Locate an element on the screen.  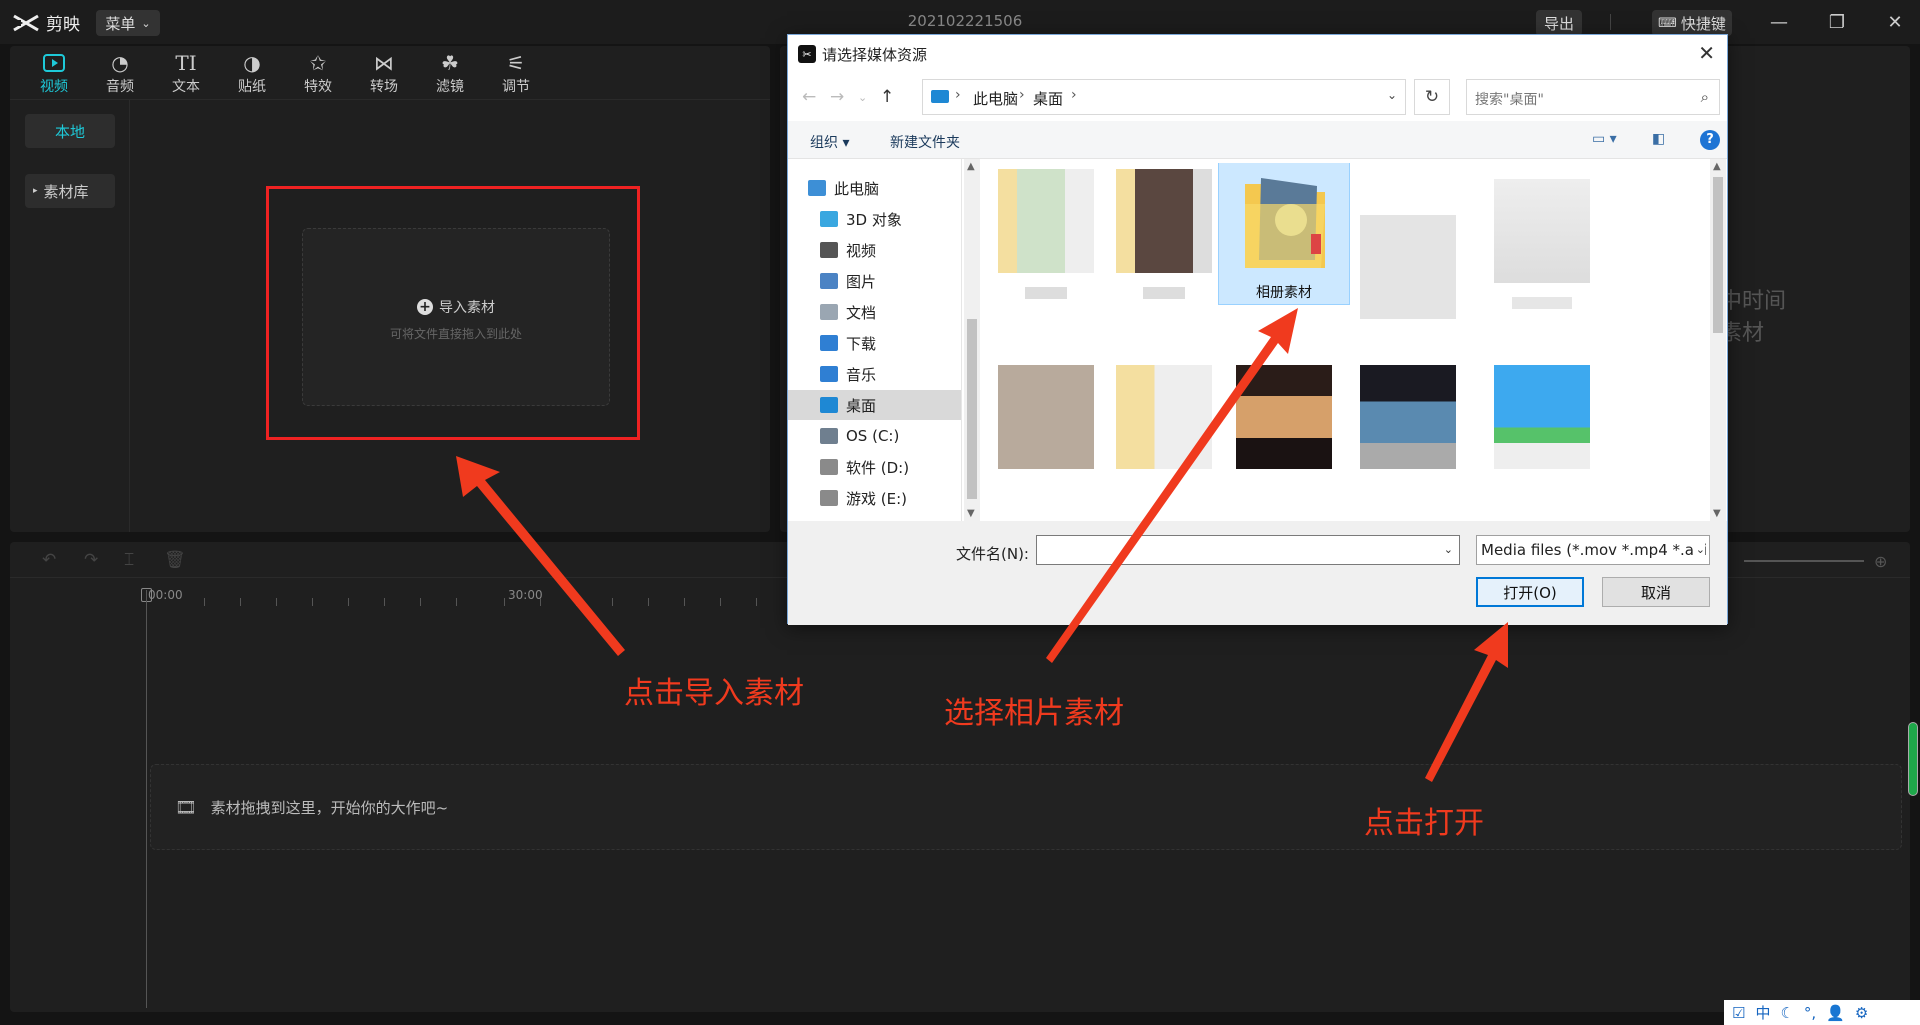
minimize-button: — is located at coordinates (1779, 22).